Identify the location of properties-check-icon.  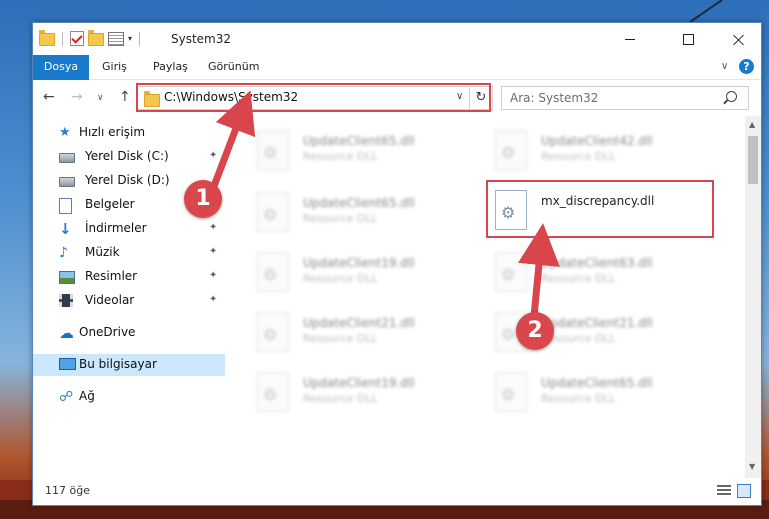
(77, 38).